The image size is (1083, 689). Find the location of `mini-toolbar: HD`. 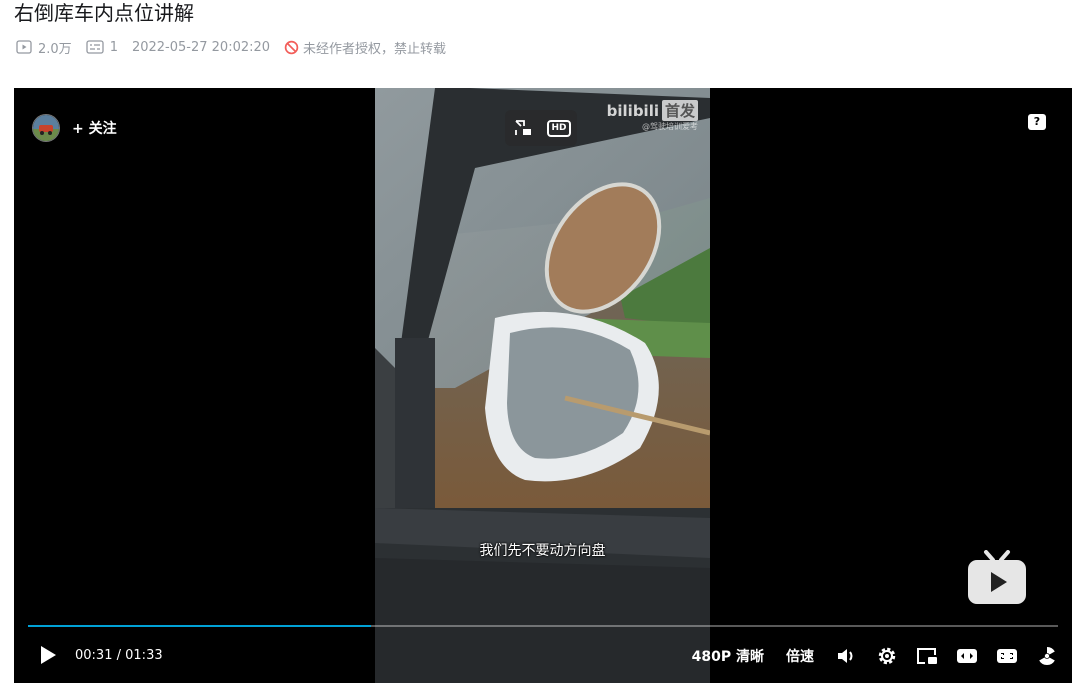

mini-toolbar: HD is located at coordinates (541, 128).